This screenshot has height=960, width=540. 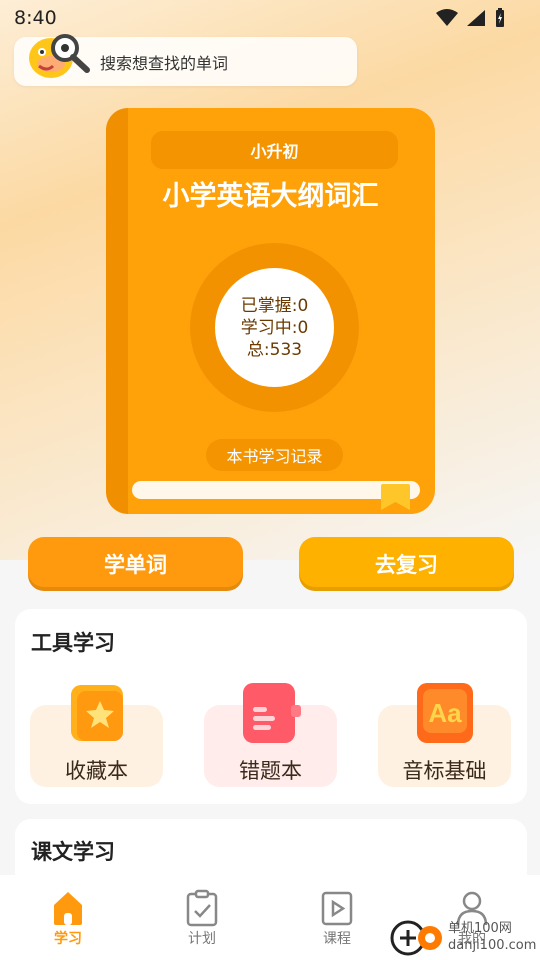 I want to click on book-title: 小学英语大纲词汇, so click(x=270, y=196).